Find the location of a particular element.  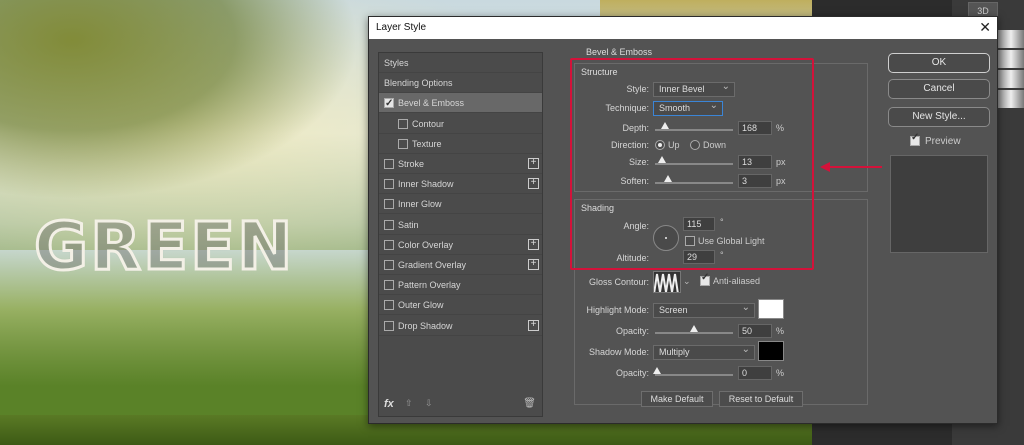

make-default-button: Make Default is located at coordinates (677, 399).